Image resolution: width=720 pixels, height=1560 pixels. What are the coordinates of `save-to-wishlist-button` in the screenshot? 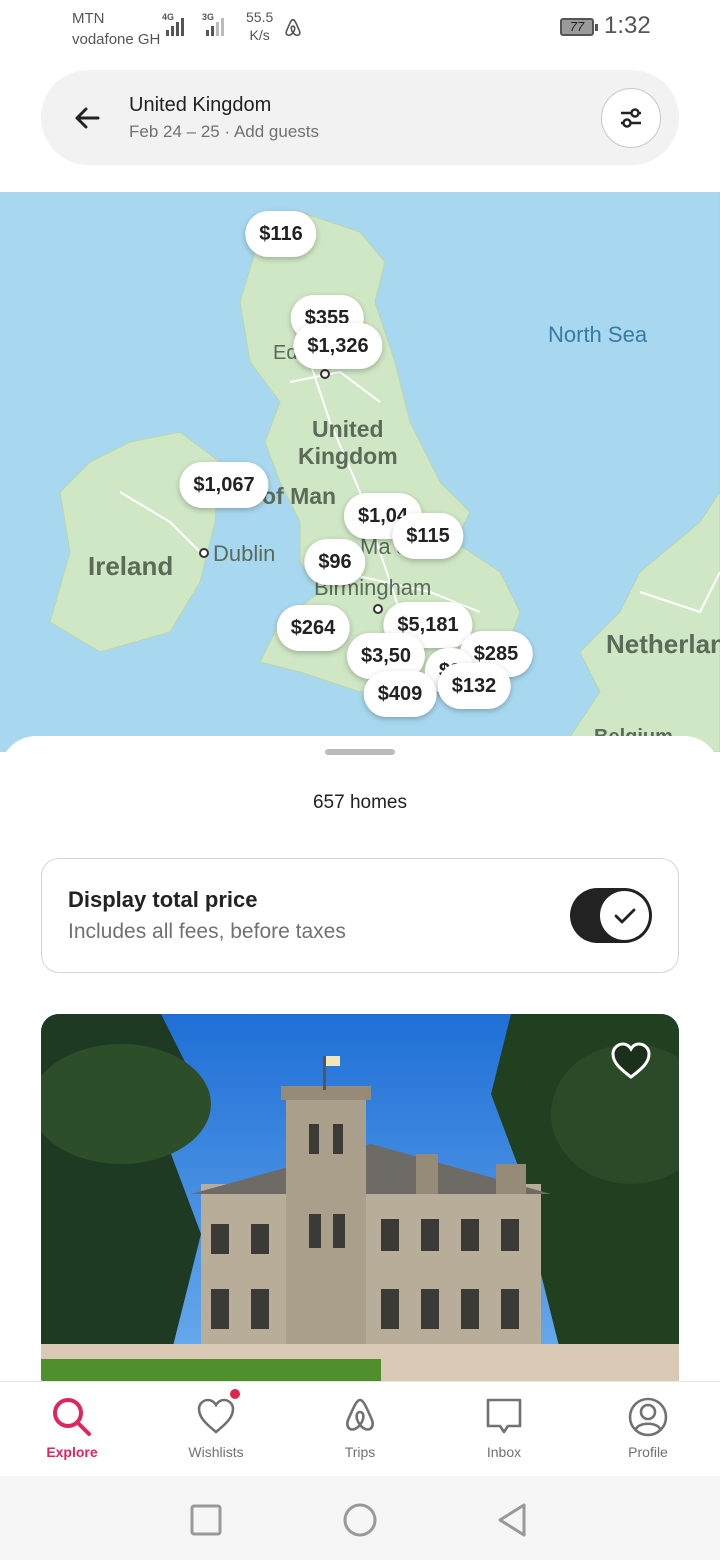 It's located at (631, 1062).